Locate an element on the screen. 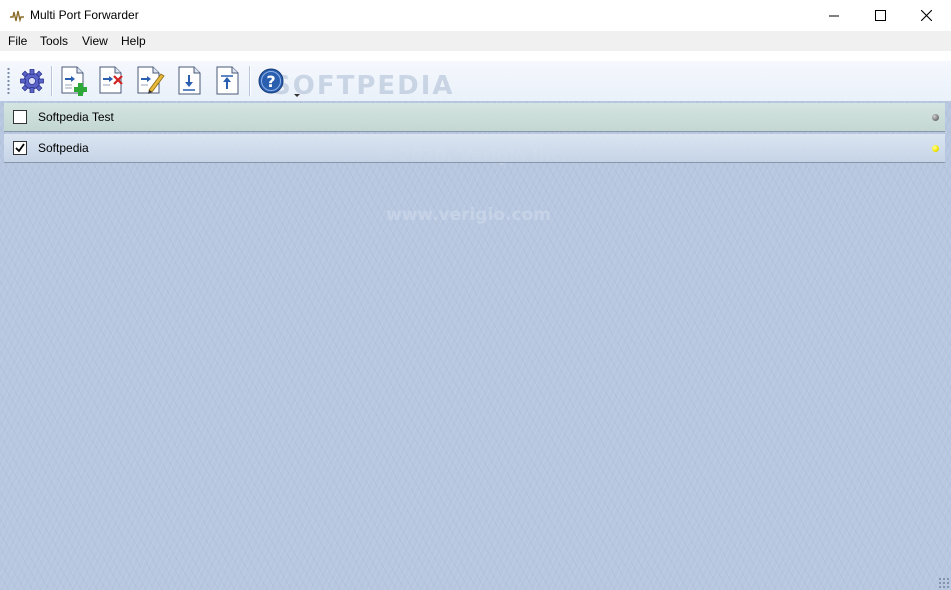  forwarder-name: Softpedia Test is located at coordinates (76, 117).